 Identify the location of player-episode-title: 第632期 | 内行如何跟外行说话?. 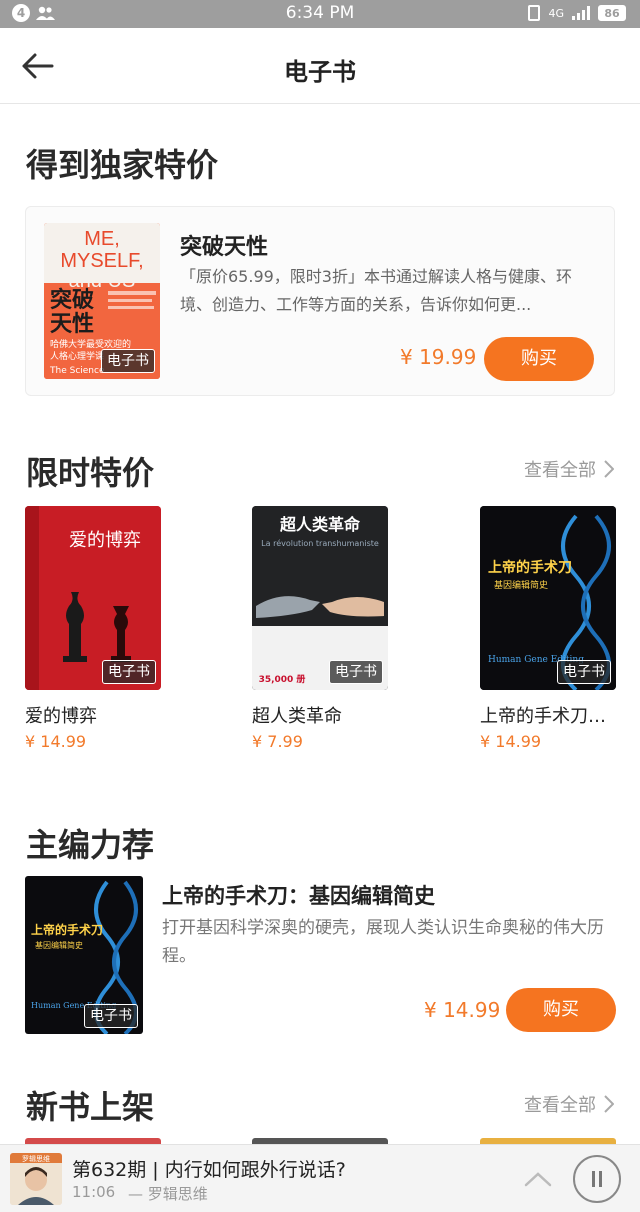
(209, 1168).